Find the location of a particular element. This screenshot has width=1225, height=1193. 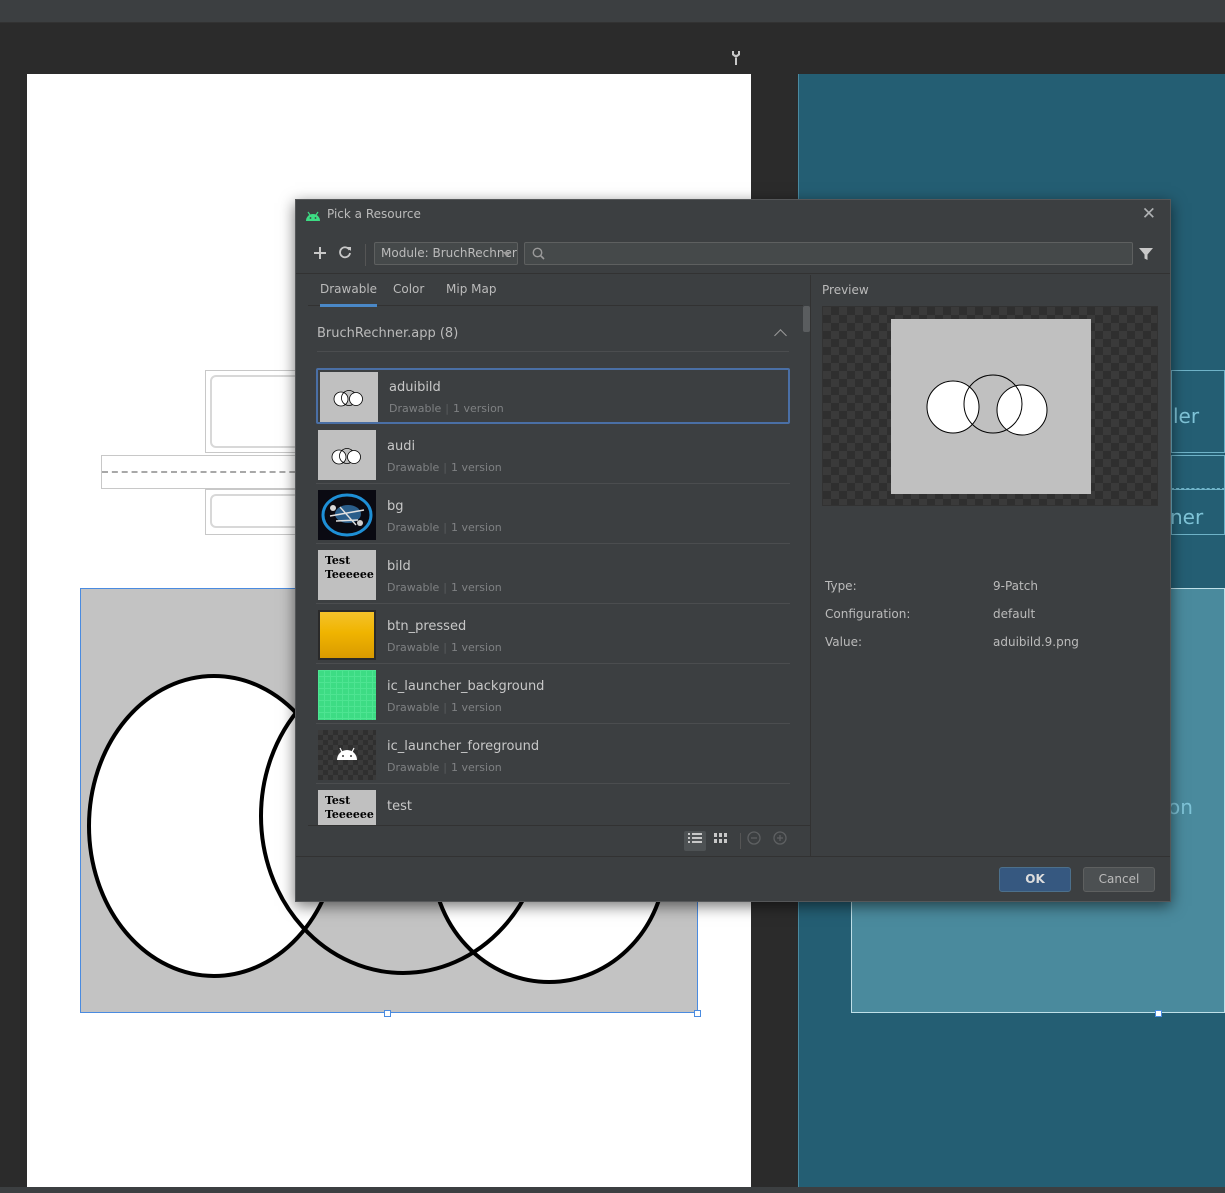

resource-name: bg is located at coordinates (395, 506).